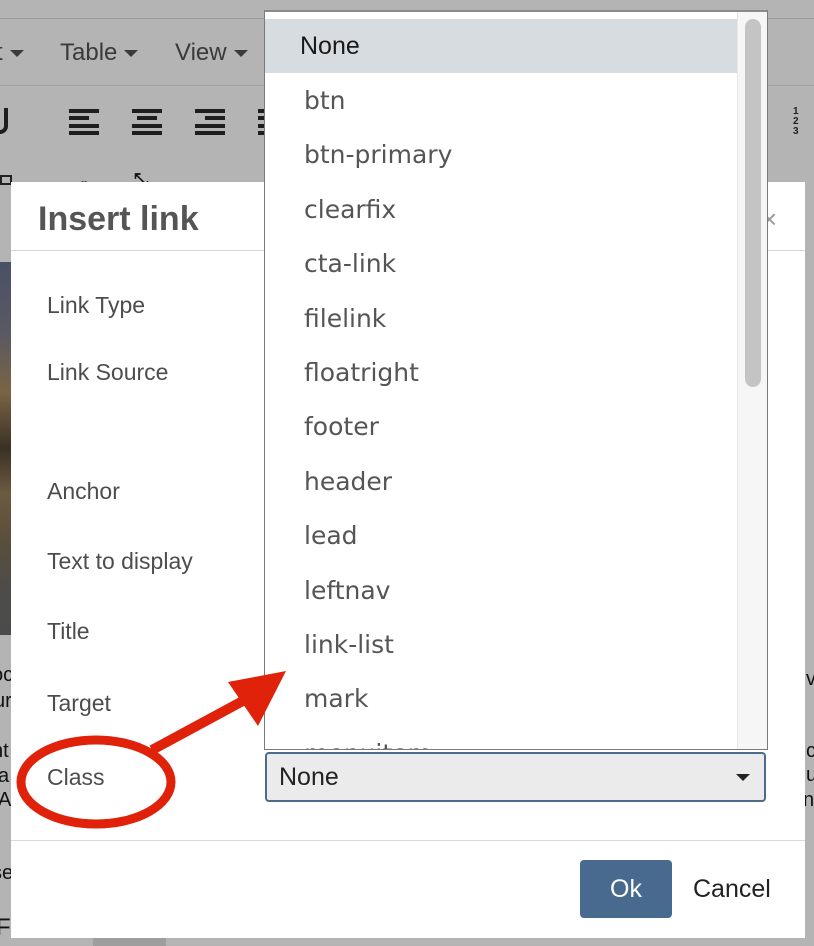  What do you see at coordinates (501, 209) in the screenshot?
I see `option-clearfix: clearfix` at bounding box center [501, 209].